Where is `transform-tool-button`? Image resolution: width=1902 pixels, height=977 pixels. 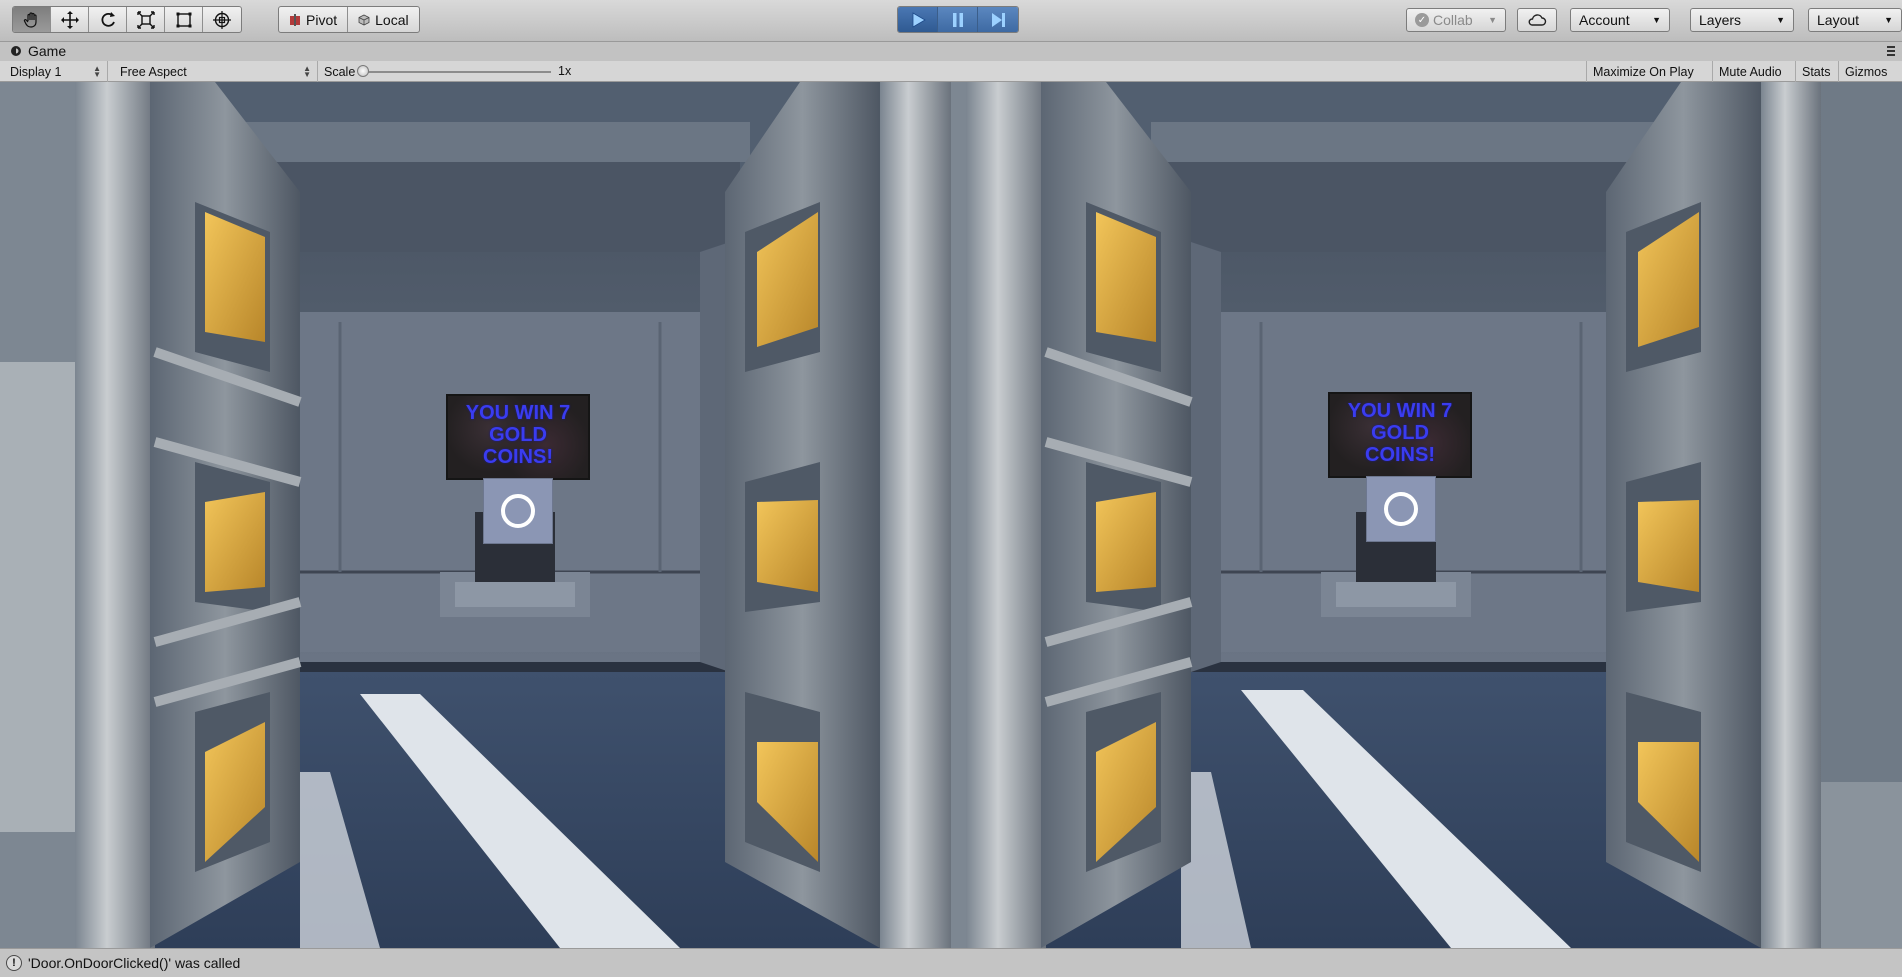 transform-tool-button is located at coordinates (222, 19).